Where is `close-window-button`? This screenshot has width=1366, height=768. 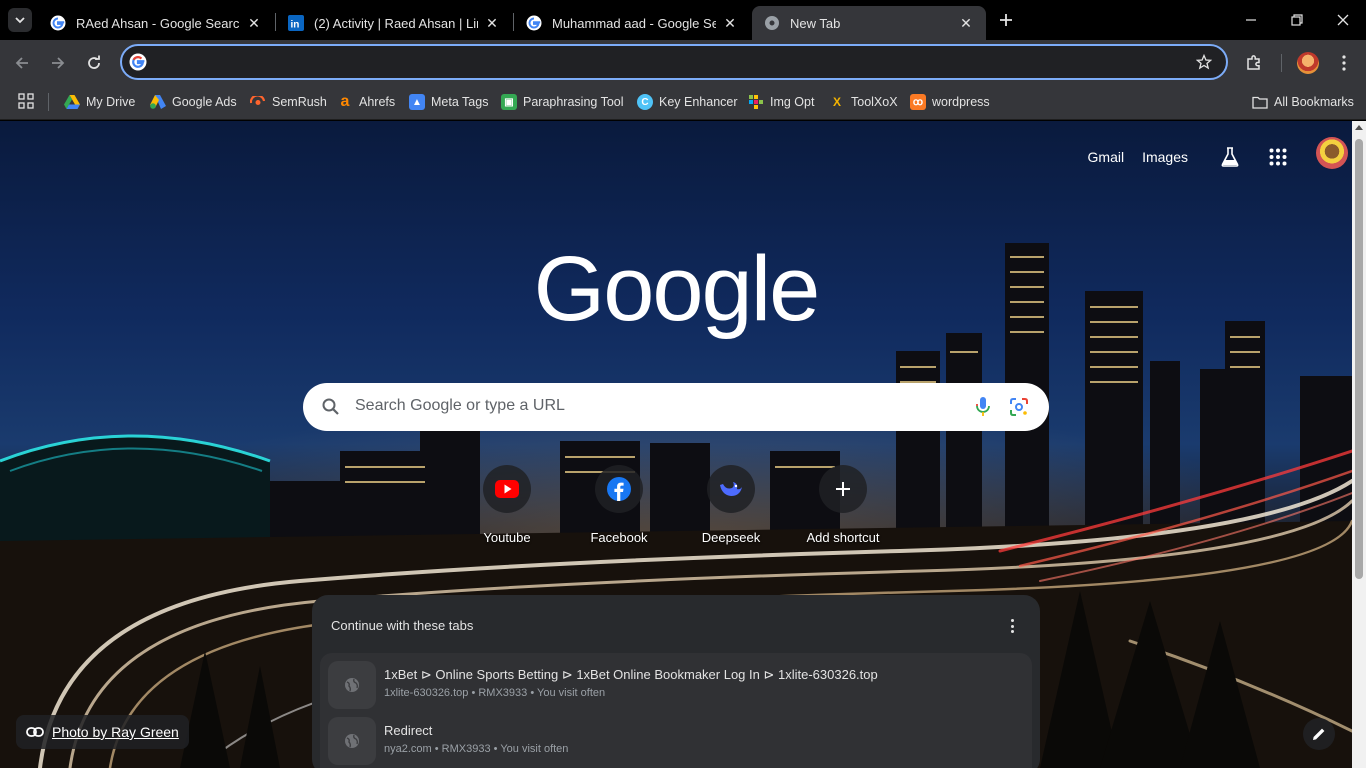
close-window-button is located at coordinates (1343, 20).